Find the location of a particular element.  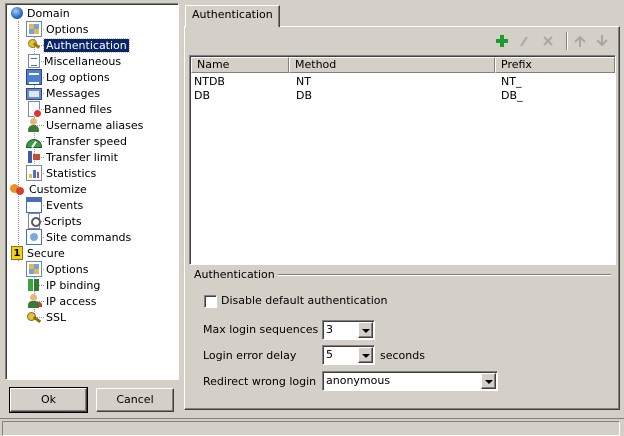

cell-prefix: DB_ is located at coordinates (512, 95).